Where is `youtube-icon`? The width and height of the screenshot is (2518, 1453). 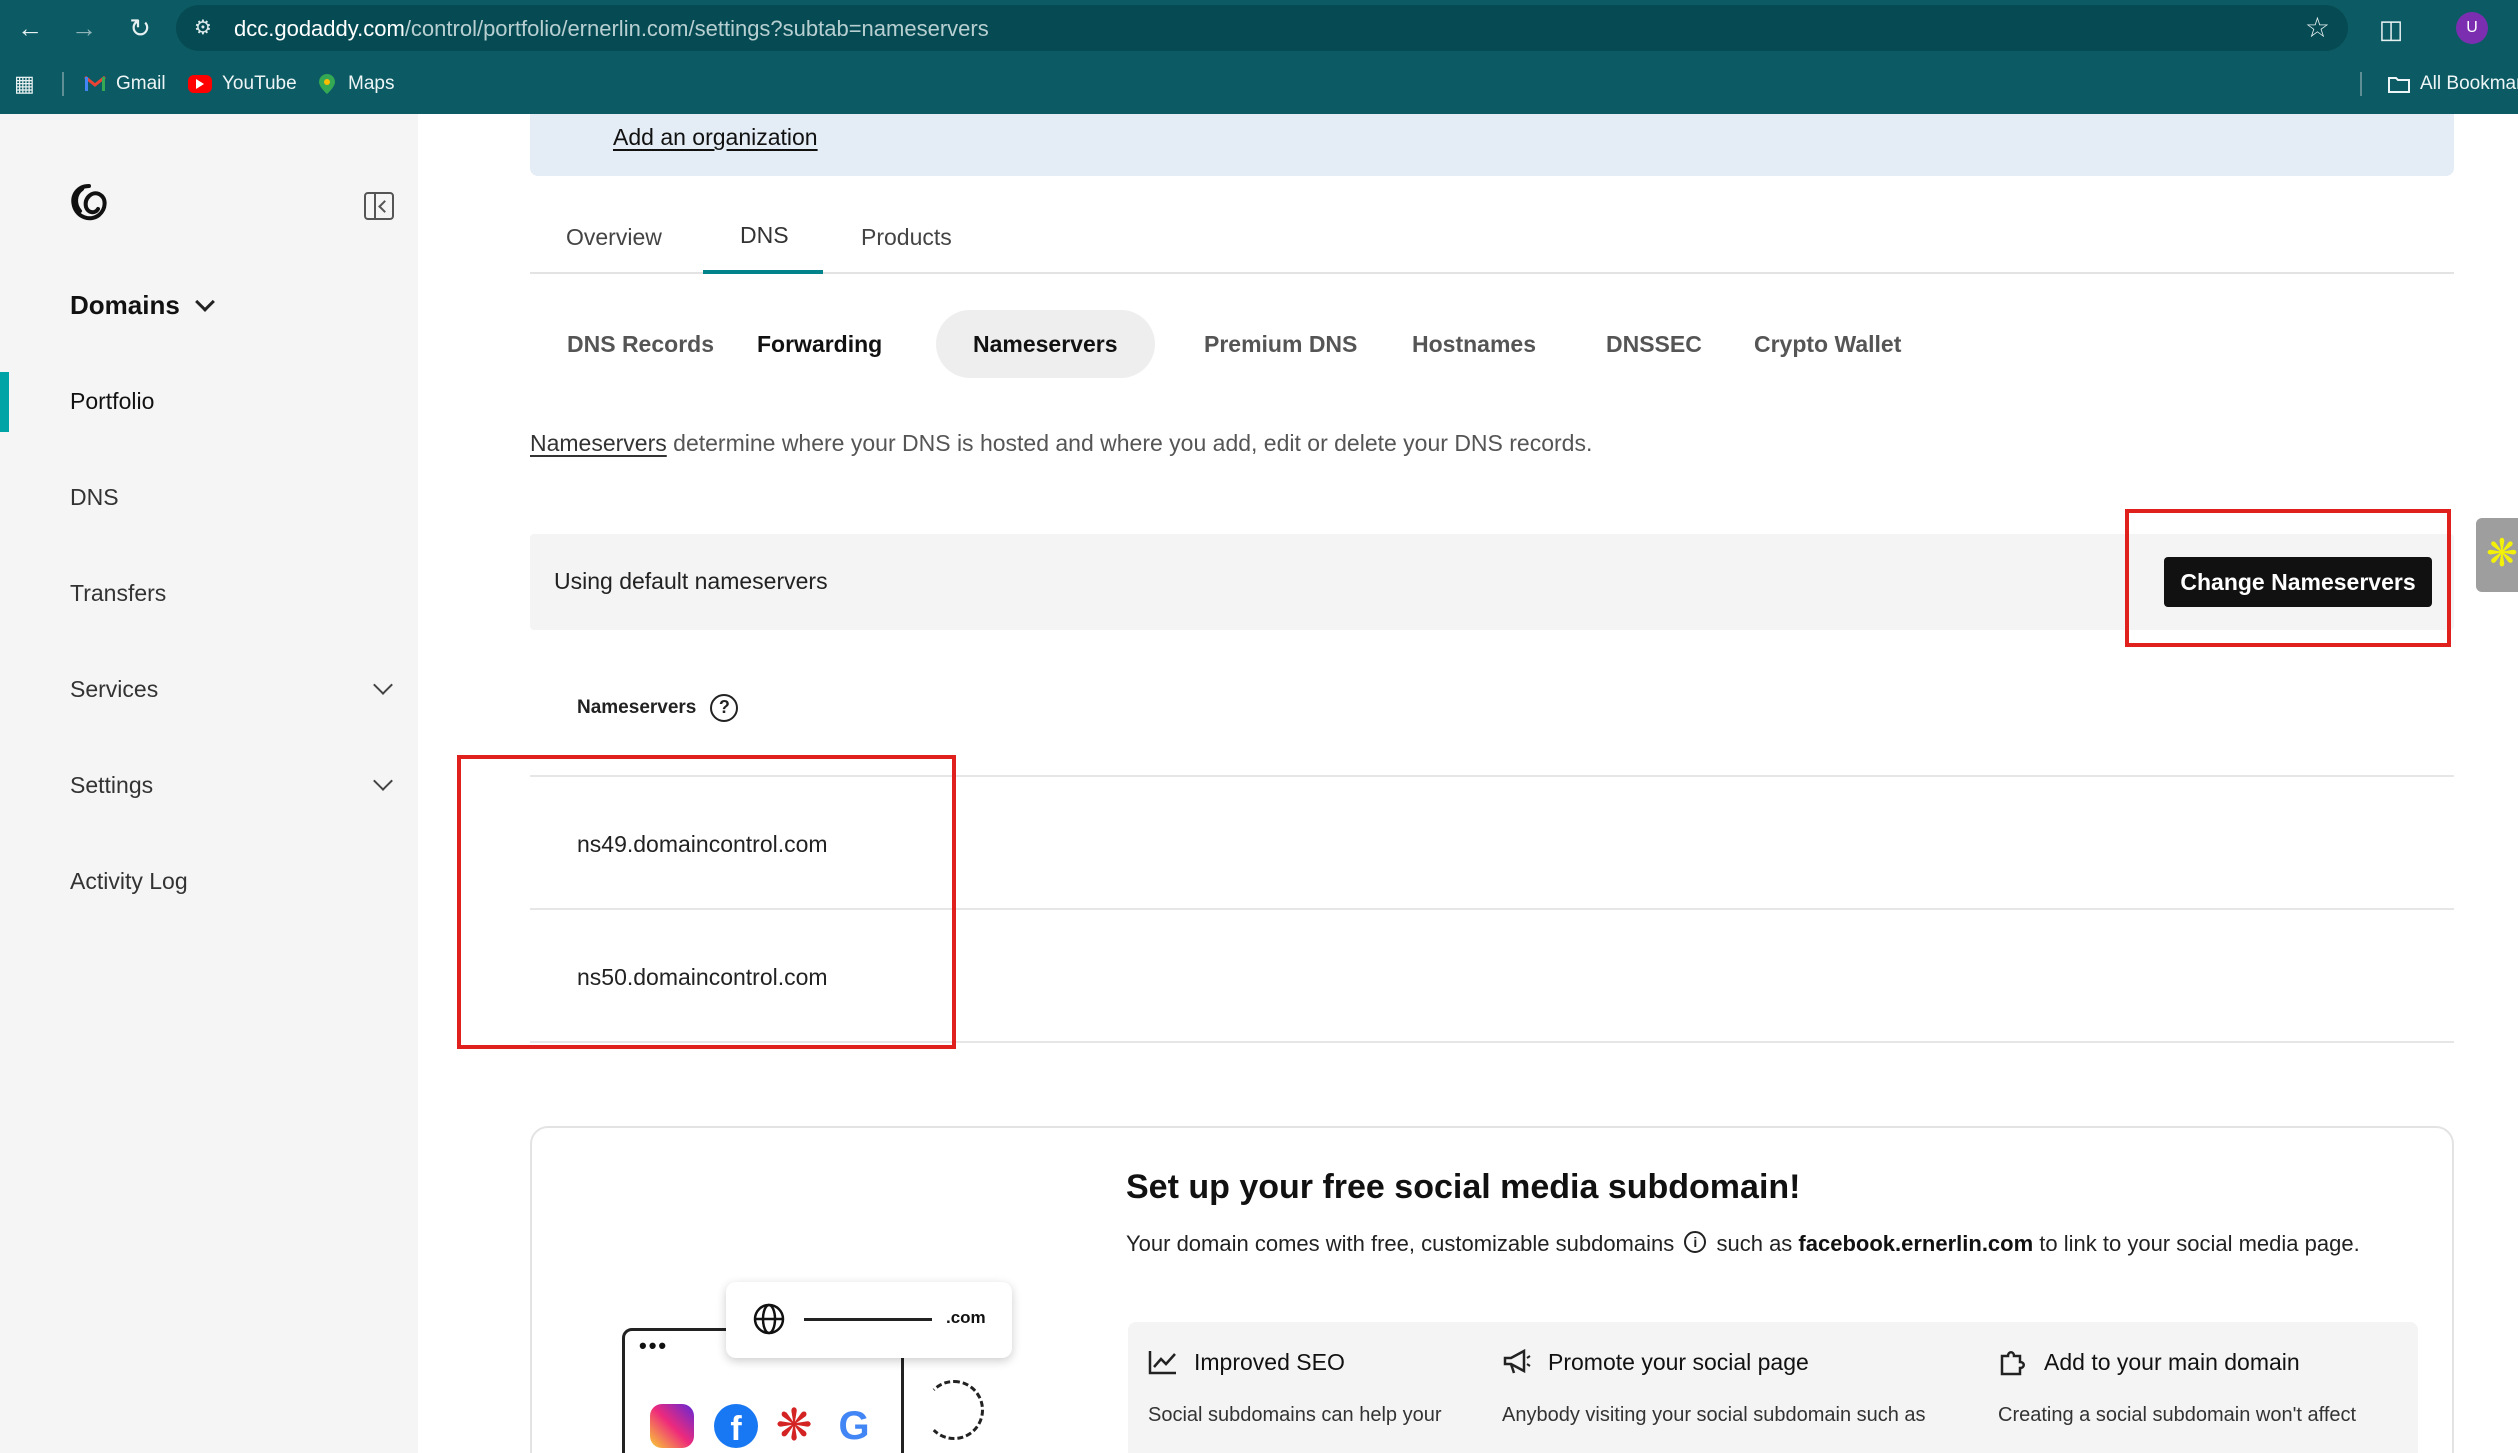
youtube-icon is located at coordinates (200, 84).